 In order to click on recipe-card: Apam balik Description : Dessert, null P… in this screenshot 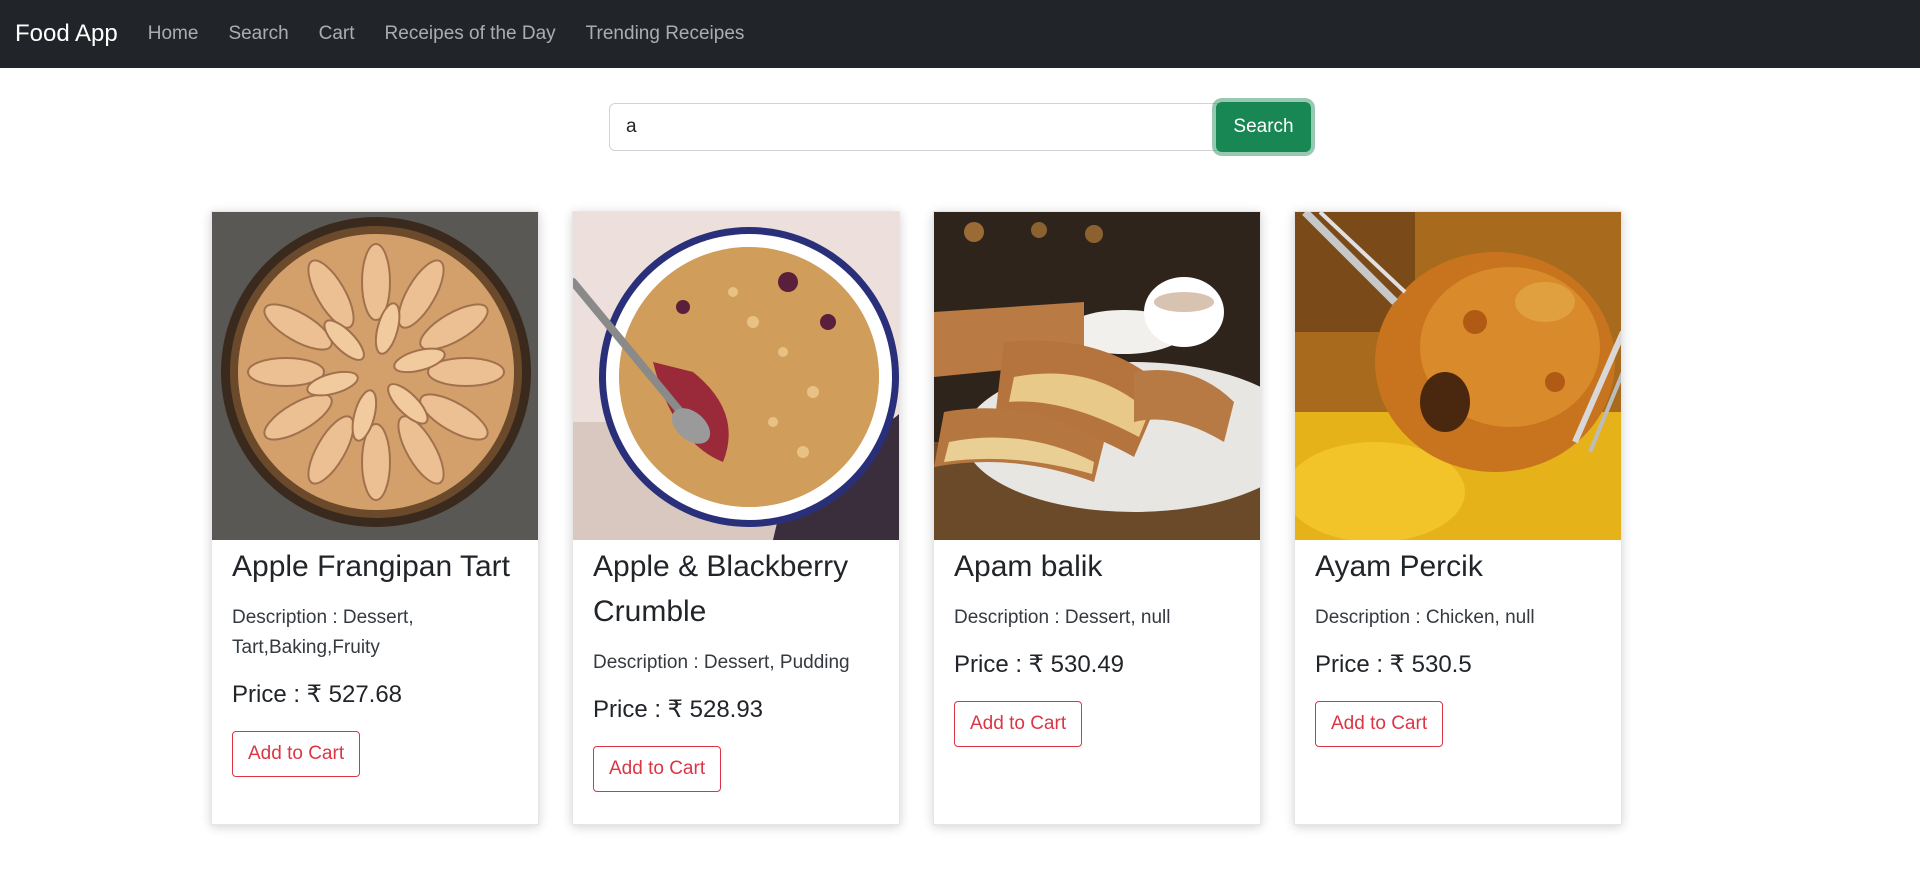, I will do `click(1097, 518)`.